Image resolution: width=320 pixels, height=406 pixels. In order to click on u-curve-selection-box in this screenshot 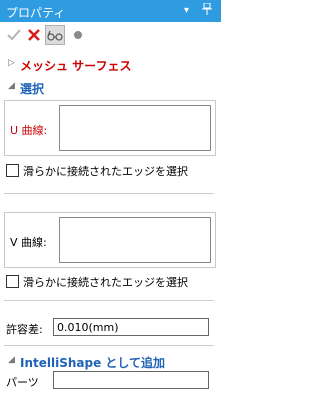, I will do `click(135, 128)`.